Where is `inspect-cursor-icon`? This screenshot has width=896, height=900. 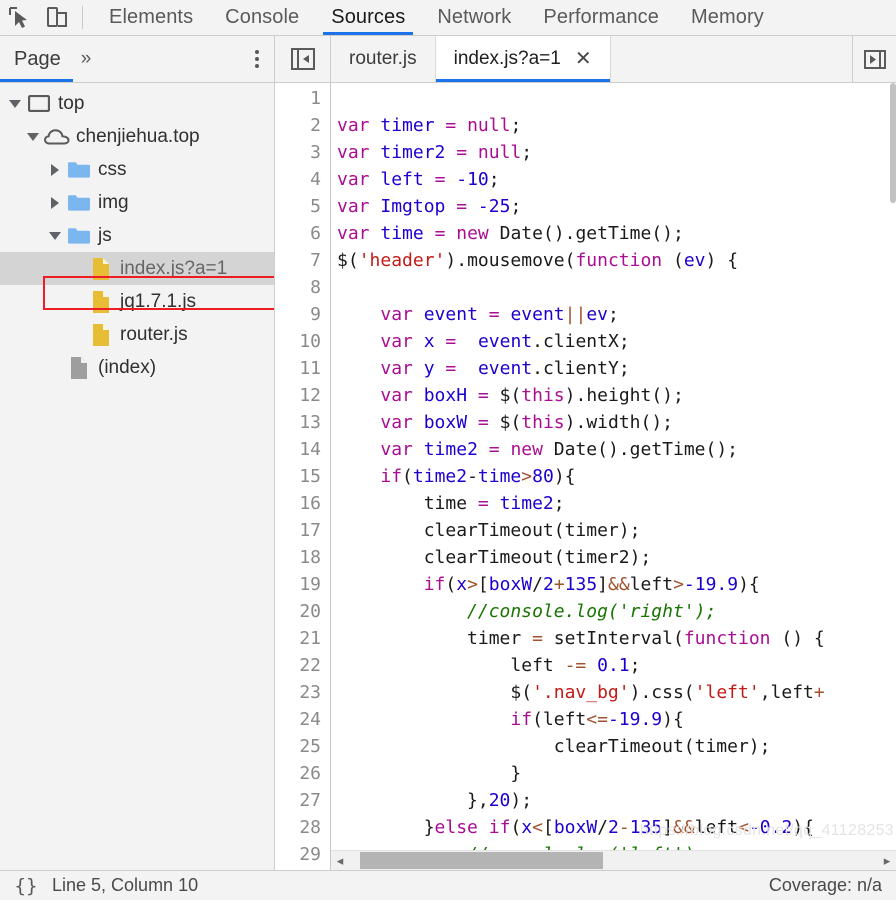
inspect-cursor-icon is located at coordinates (19, 17).